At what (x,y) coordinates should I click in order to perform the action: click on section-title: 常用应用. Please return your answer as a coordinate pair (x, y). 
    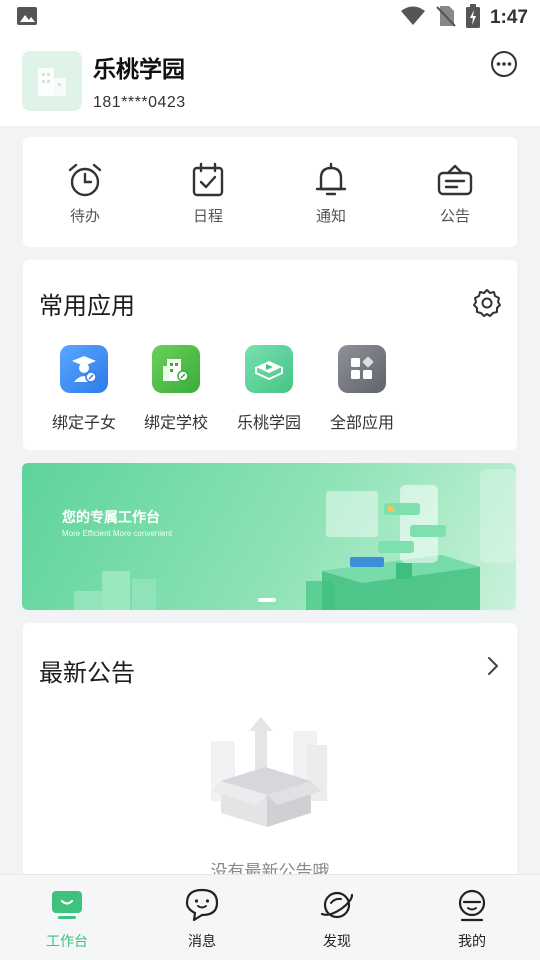
    Looking at the image, I should click on (87, 306).